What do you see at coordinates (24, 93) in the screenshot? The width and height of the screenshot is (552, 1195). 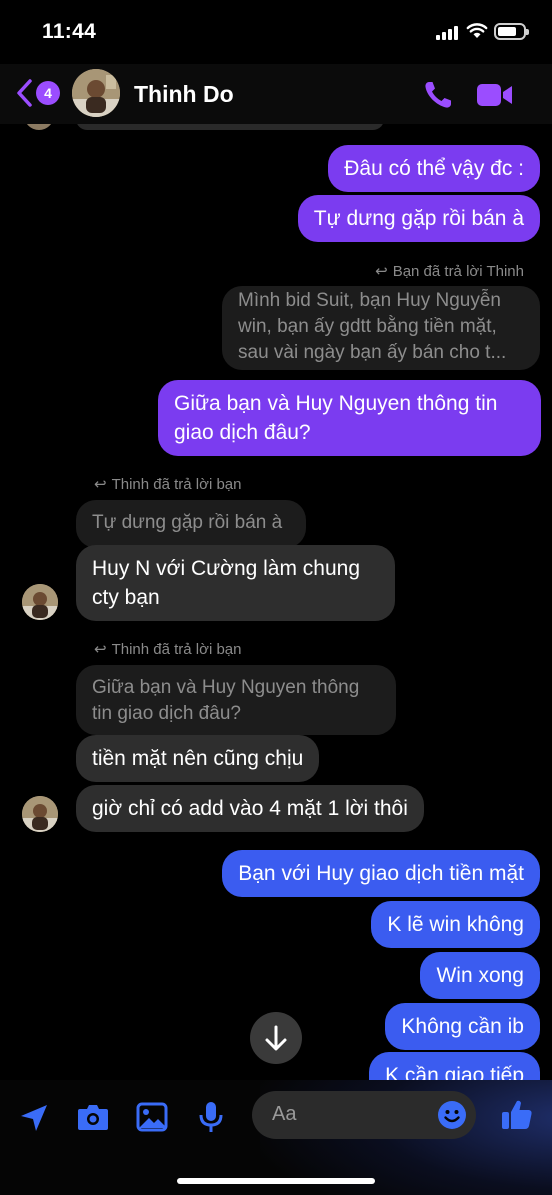 I see `back-chevron-icon` at bounding box center [24, 93].